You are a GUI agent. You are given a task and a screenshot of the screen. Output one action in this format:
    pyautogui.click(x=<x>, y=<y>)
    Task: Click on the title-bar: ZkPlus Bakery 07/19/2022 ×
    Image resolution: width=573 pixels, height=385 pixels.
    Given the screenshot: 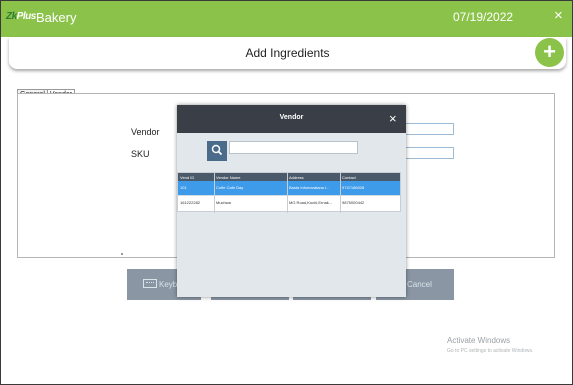 What is the action you would take?
    pyautogui.click(x=286, y=19)
    